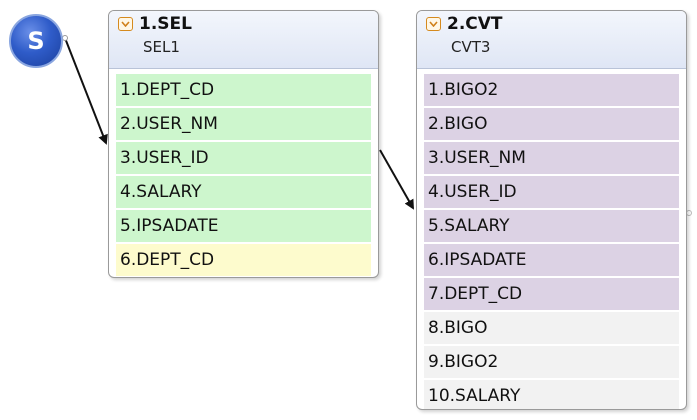  Describe the element at coordinates (551, 192) in the screenshot. I see `field-row: 4.USER_ID` at that location.